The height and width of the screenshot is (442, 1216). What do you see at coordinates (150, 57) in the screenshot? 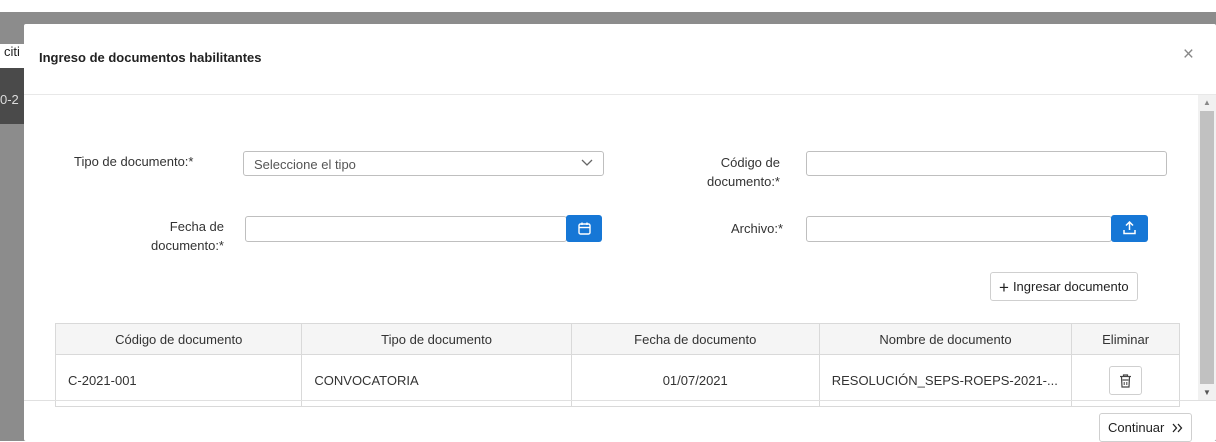
I see `modal-title: Ingreso de documentos habilitantes` at bounding box center [150, 57].